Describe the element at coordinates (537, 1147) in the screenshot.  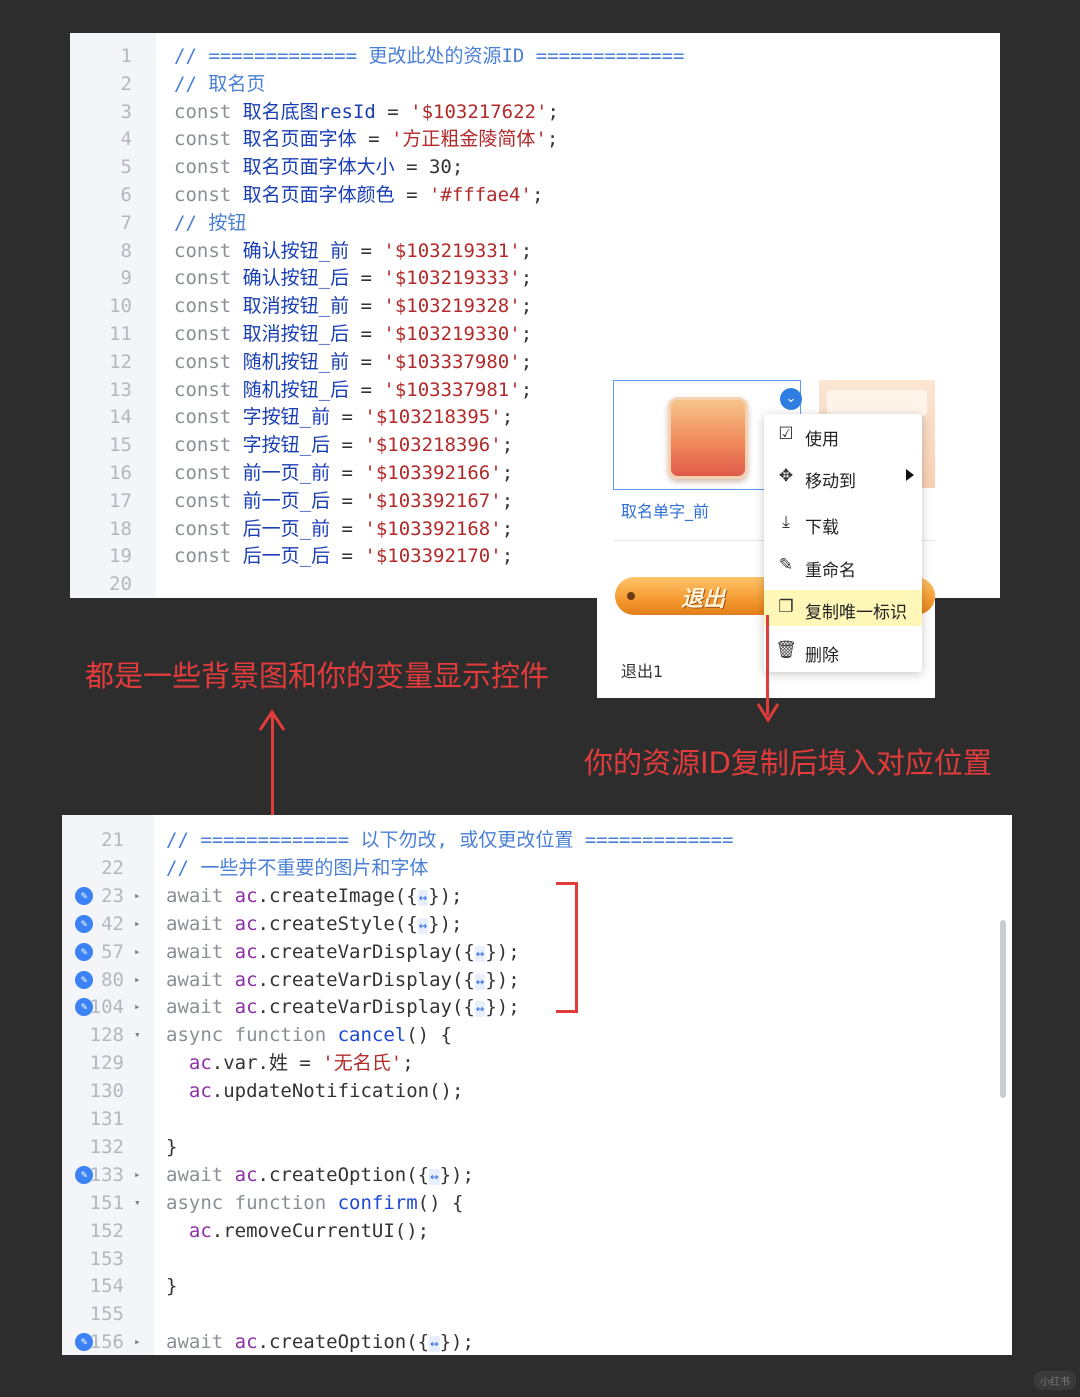
I see `code-line: 132}` at that location.